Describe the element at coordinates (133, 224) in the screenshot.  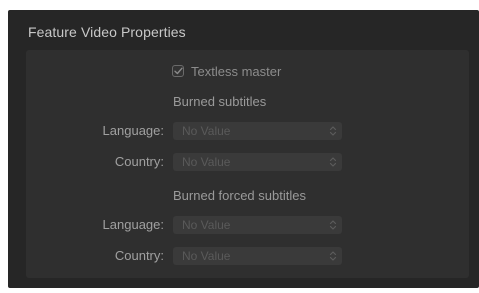
I see `burned-forced-subtitles-language-label: Language:` at that location.